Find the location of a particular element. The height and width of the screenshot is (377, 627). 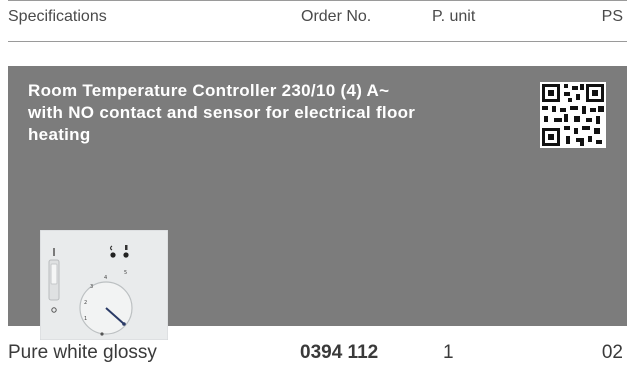

table-header: Specifications Order No. P. unit PS is located at coordinates (313, 21).